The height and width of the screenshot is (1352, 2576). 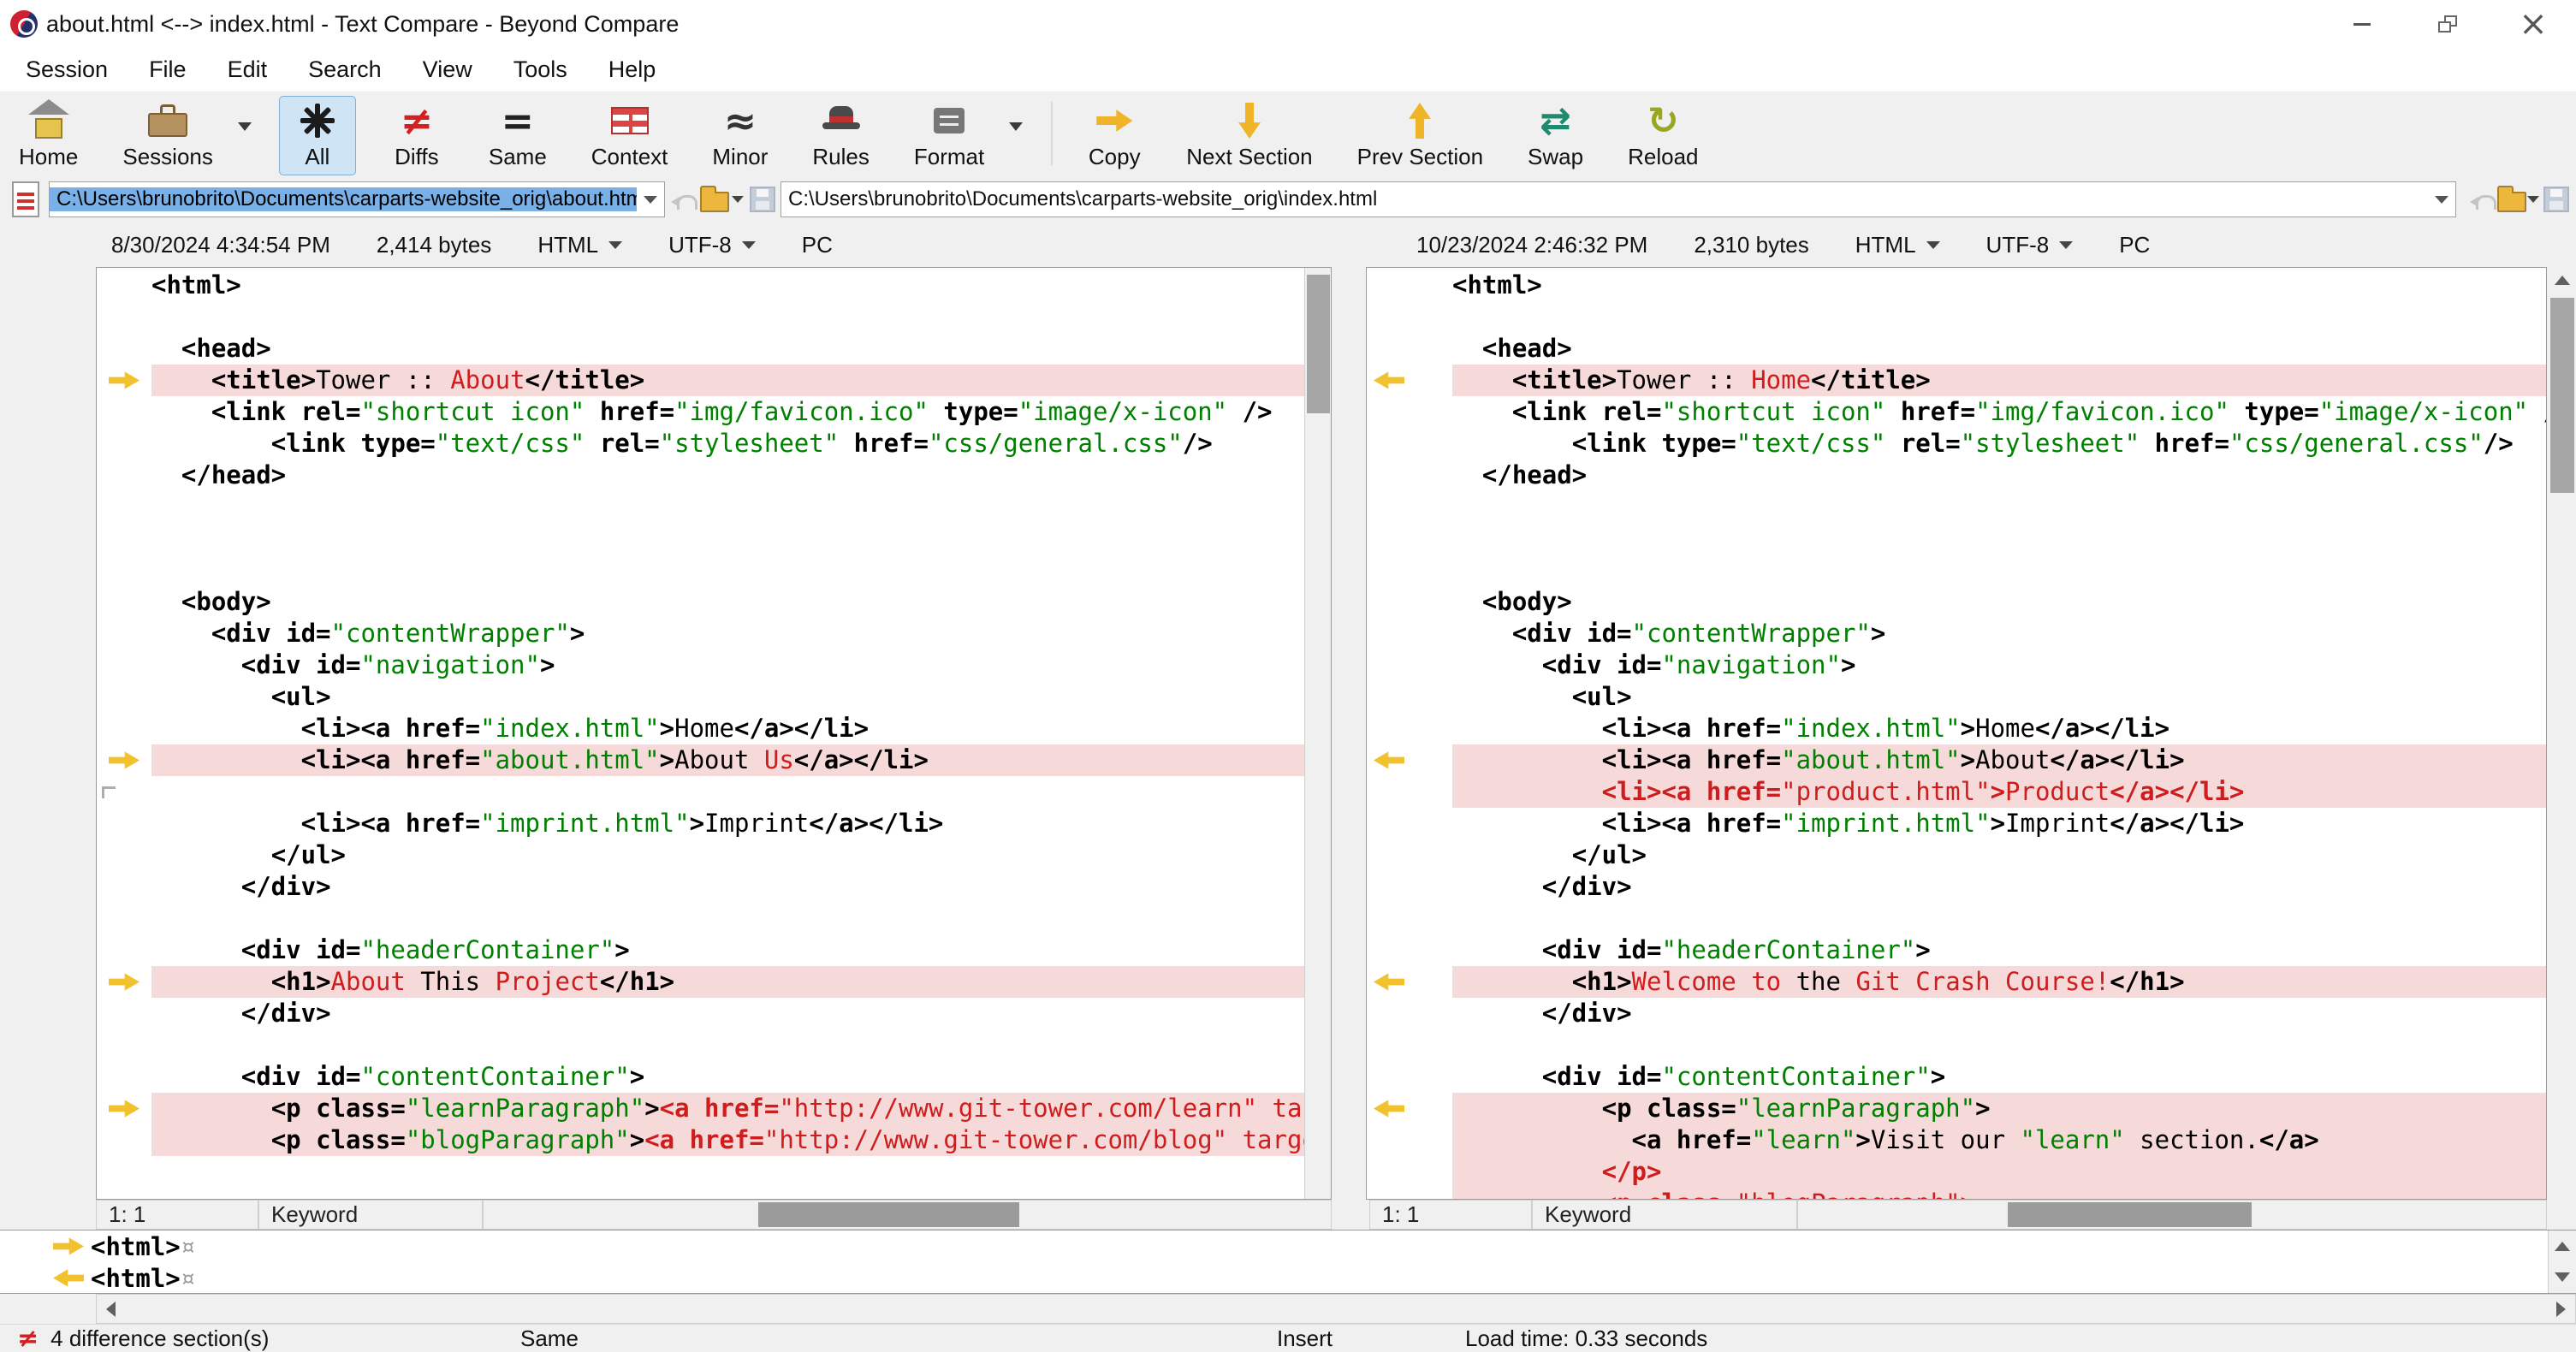 What do you see at coordinates (167, 136) in the screenshot?
I see `toolbar-sessions-button: Sessions` at bounding box center [167, 136].